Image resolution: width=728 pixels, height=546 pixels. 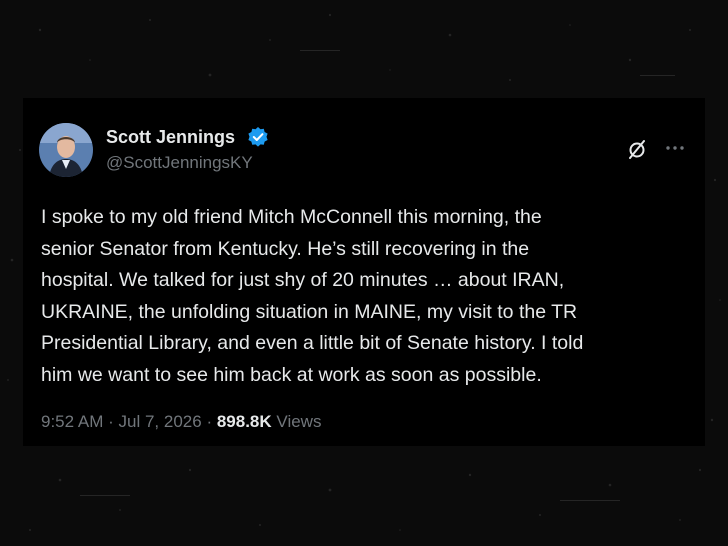 I want to click on grok-icon, so click(x=637, y=149).